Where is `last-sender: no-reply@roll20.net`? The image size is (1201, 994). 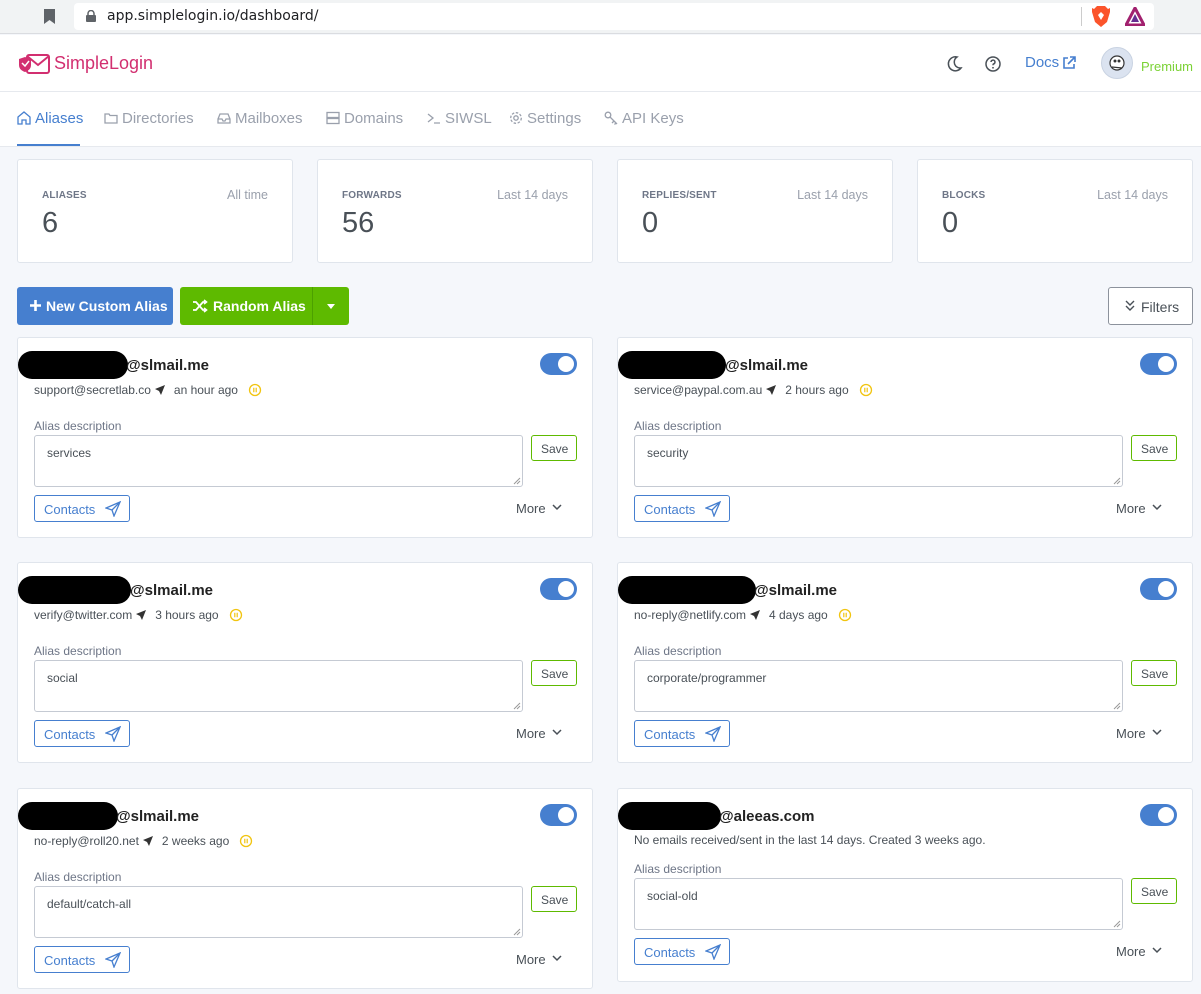 last-sender: no-reply@roll20.net is located at coordinates (86, 841).